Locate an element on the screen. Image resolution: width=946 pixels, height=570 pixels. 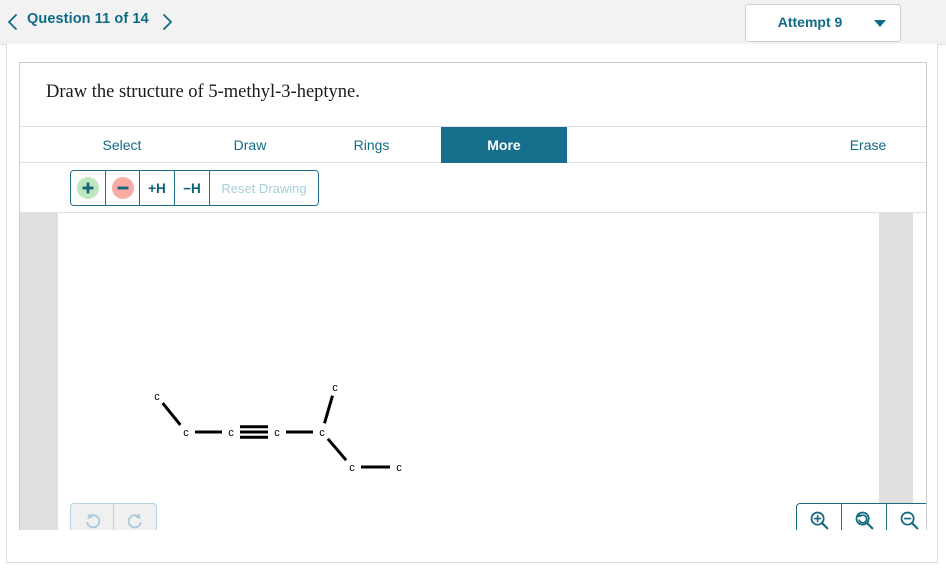
tab-erase: Erase is located at coordinates (868, 145).